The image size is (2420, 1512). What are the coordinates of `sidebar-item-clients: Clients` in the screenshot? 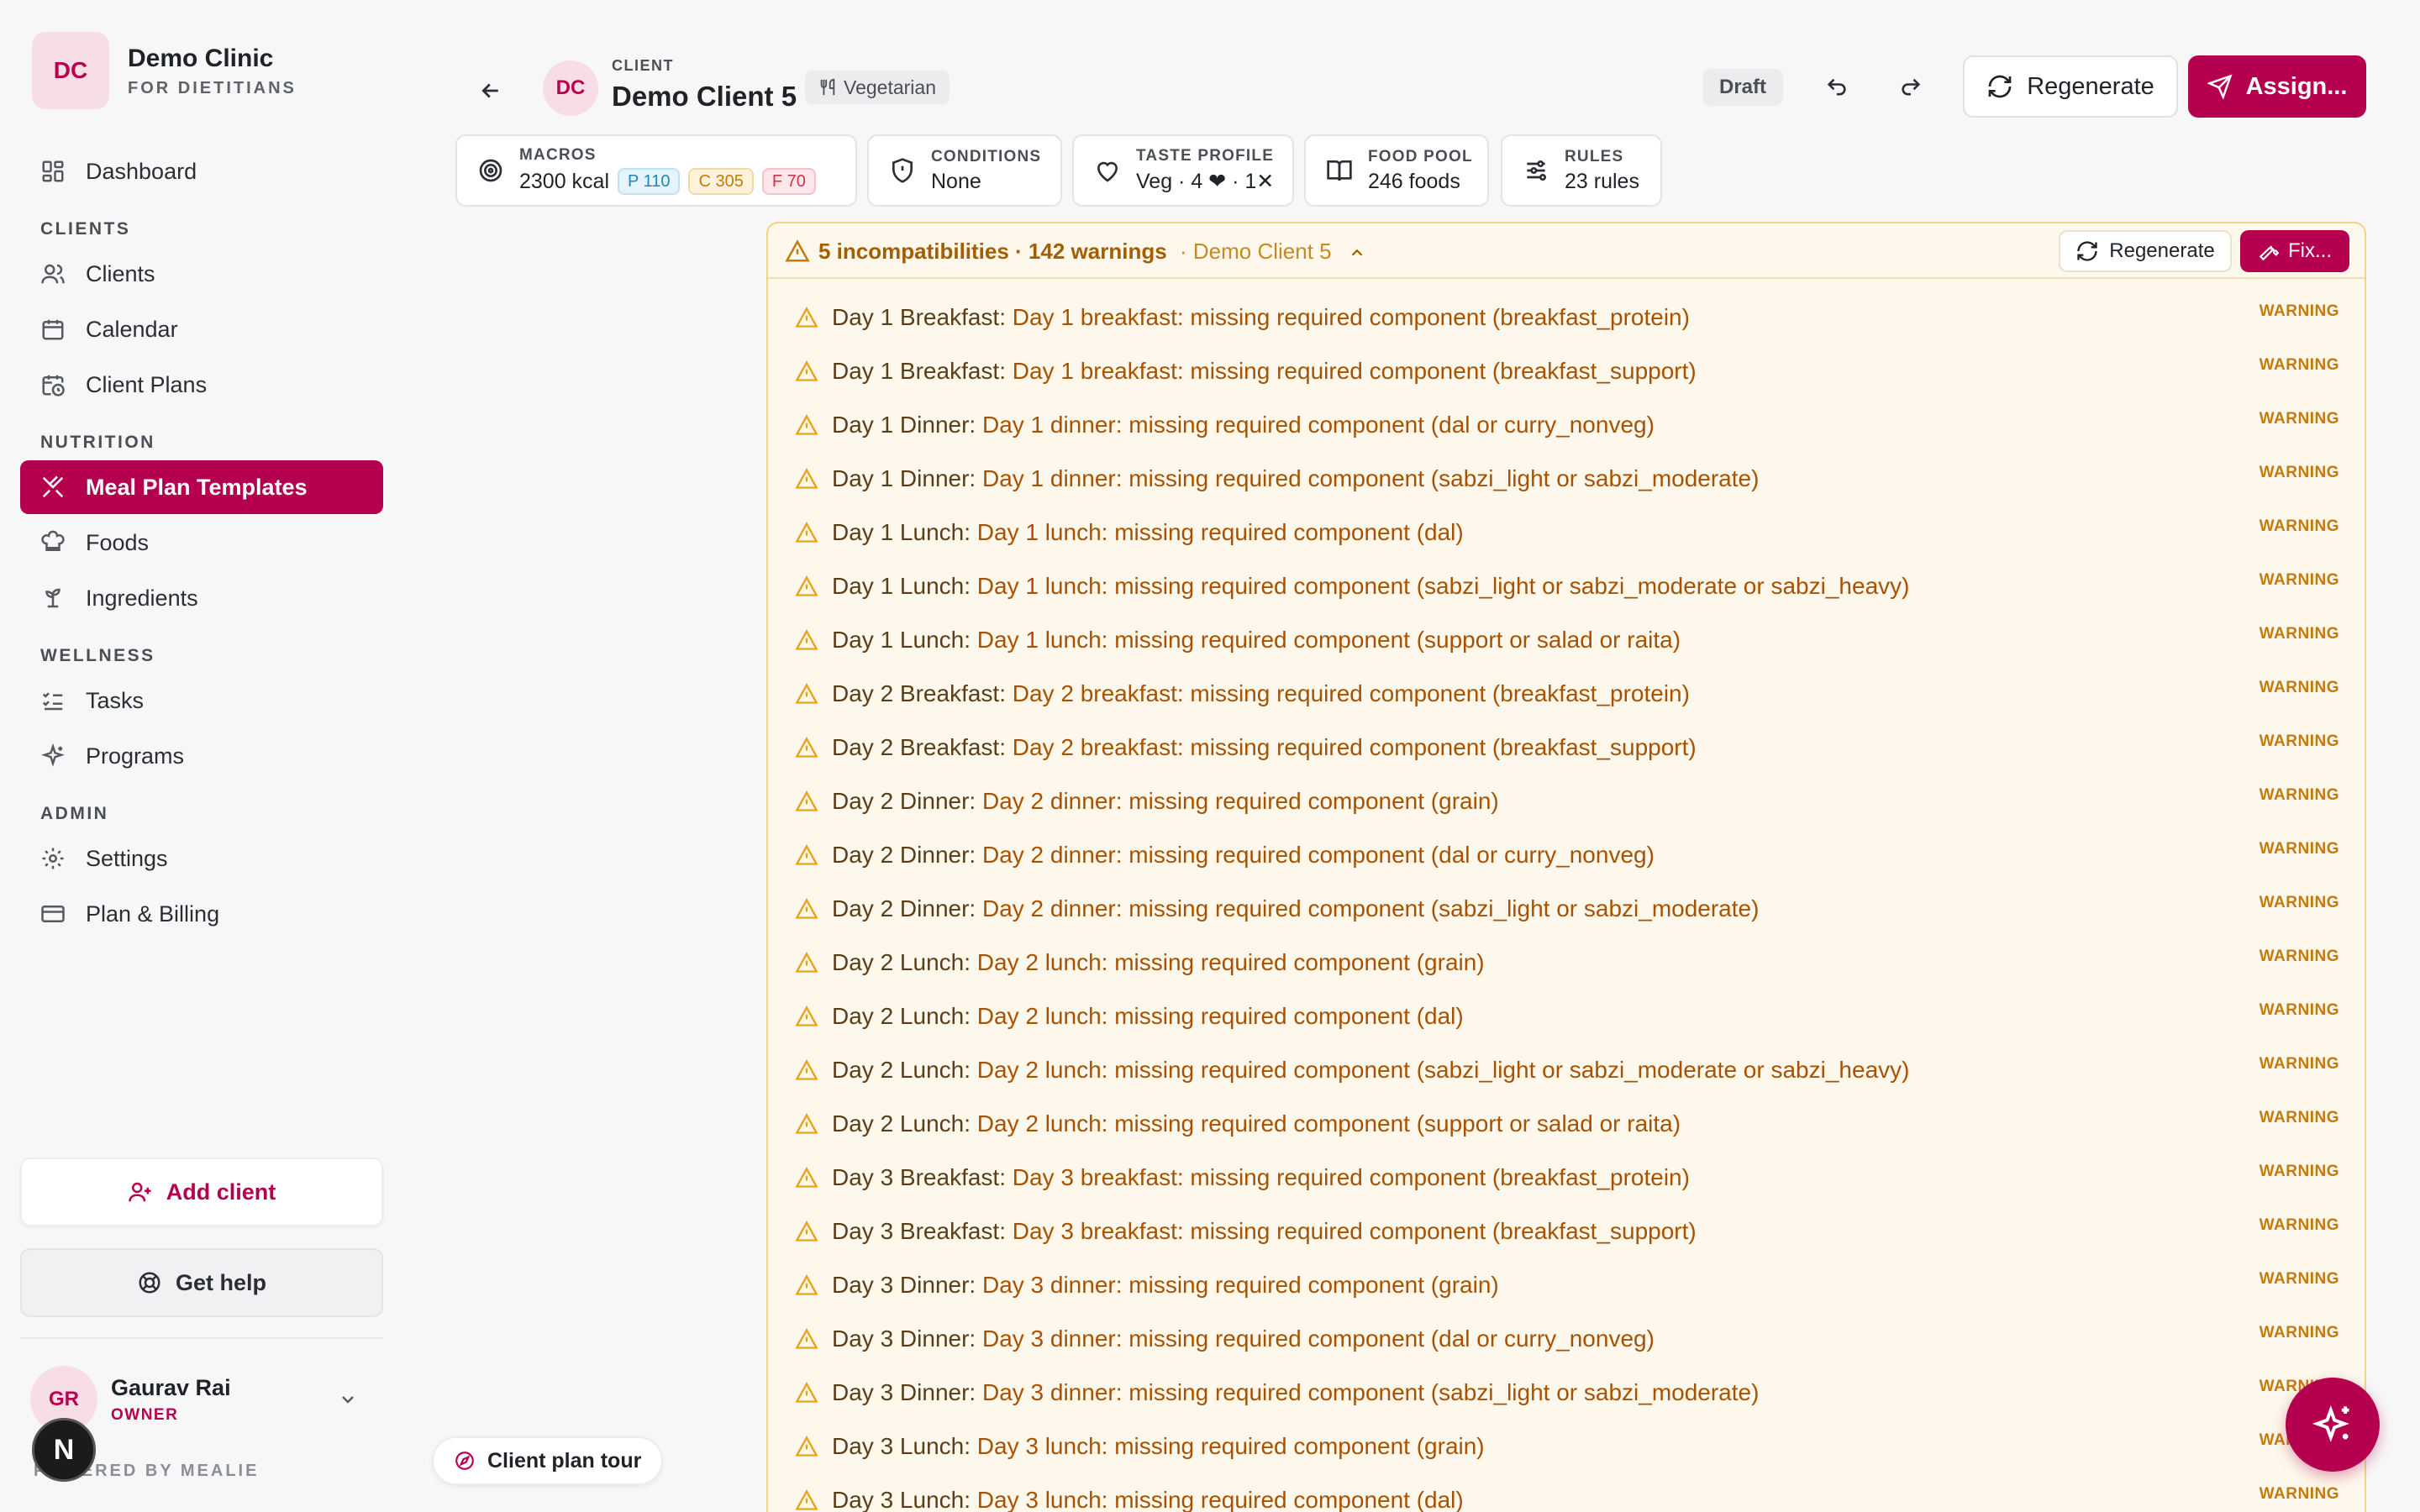 It's located at (202, 274).